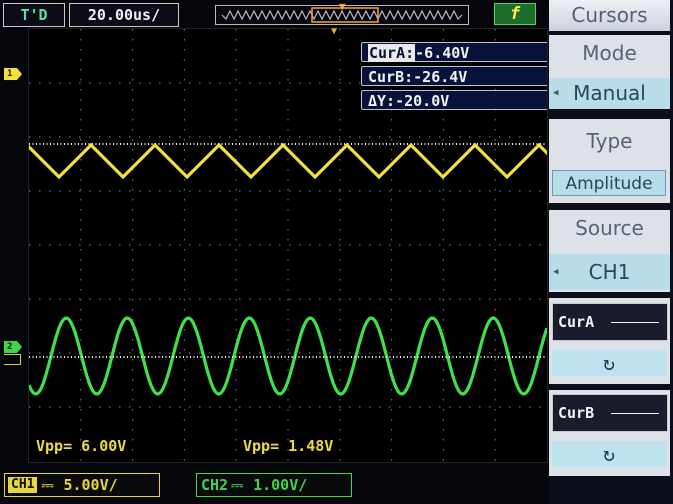 This screenshot has height=504, width=673. I want to click on type-value: Amplitude, so click(609, 183).